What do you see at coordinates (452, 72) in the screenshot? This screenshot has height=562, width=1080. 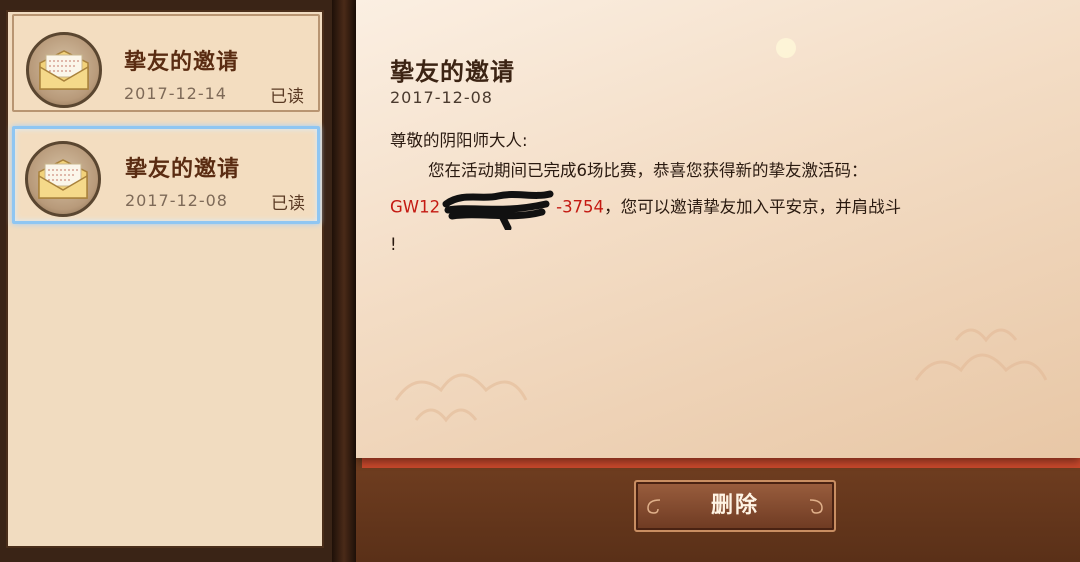 I see `message-title: 挚友的邀请` at bounding box center [452, 72].